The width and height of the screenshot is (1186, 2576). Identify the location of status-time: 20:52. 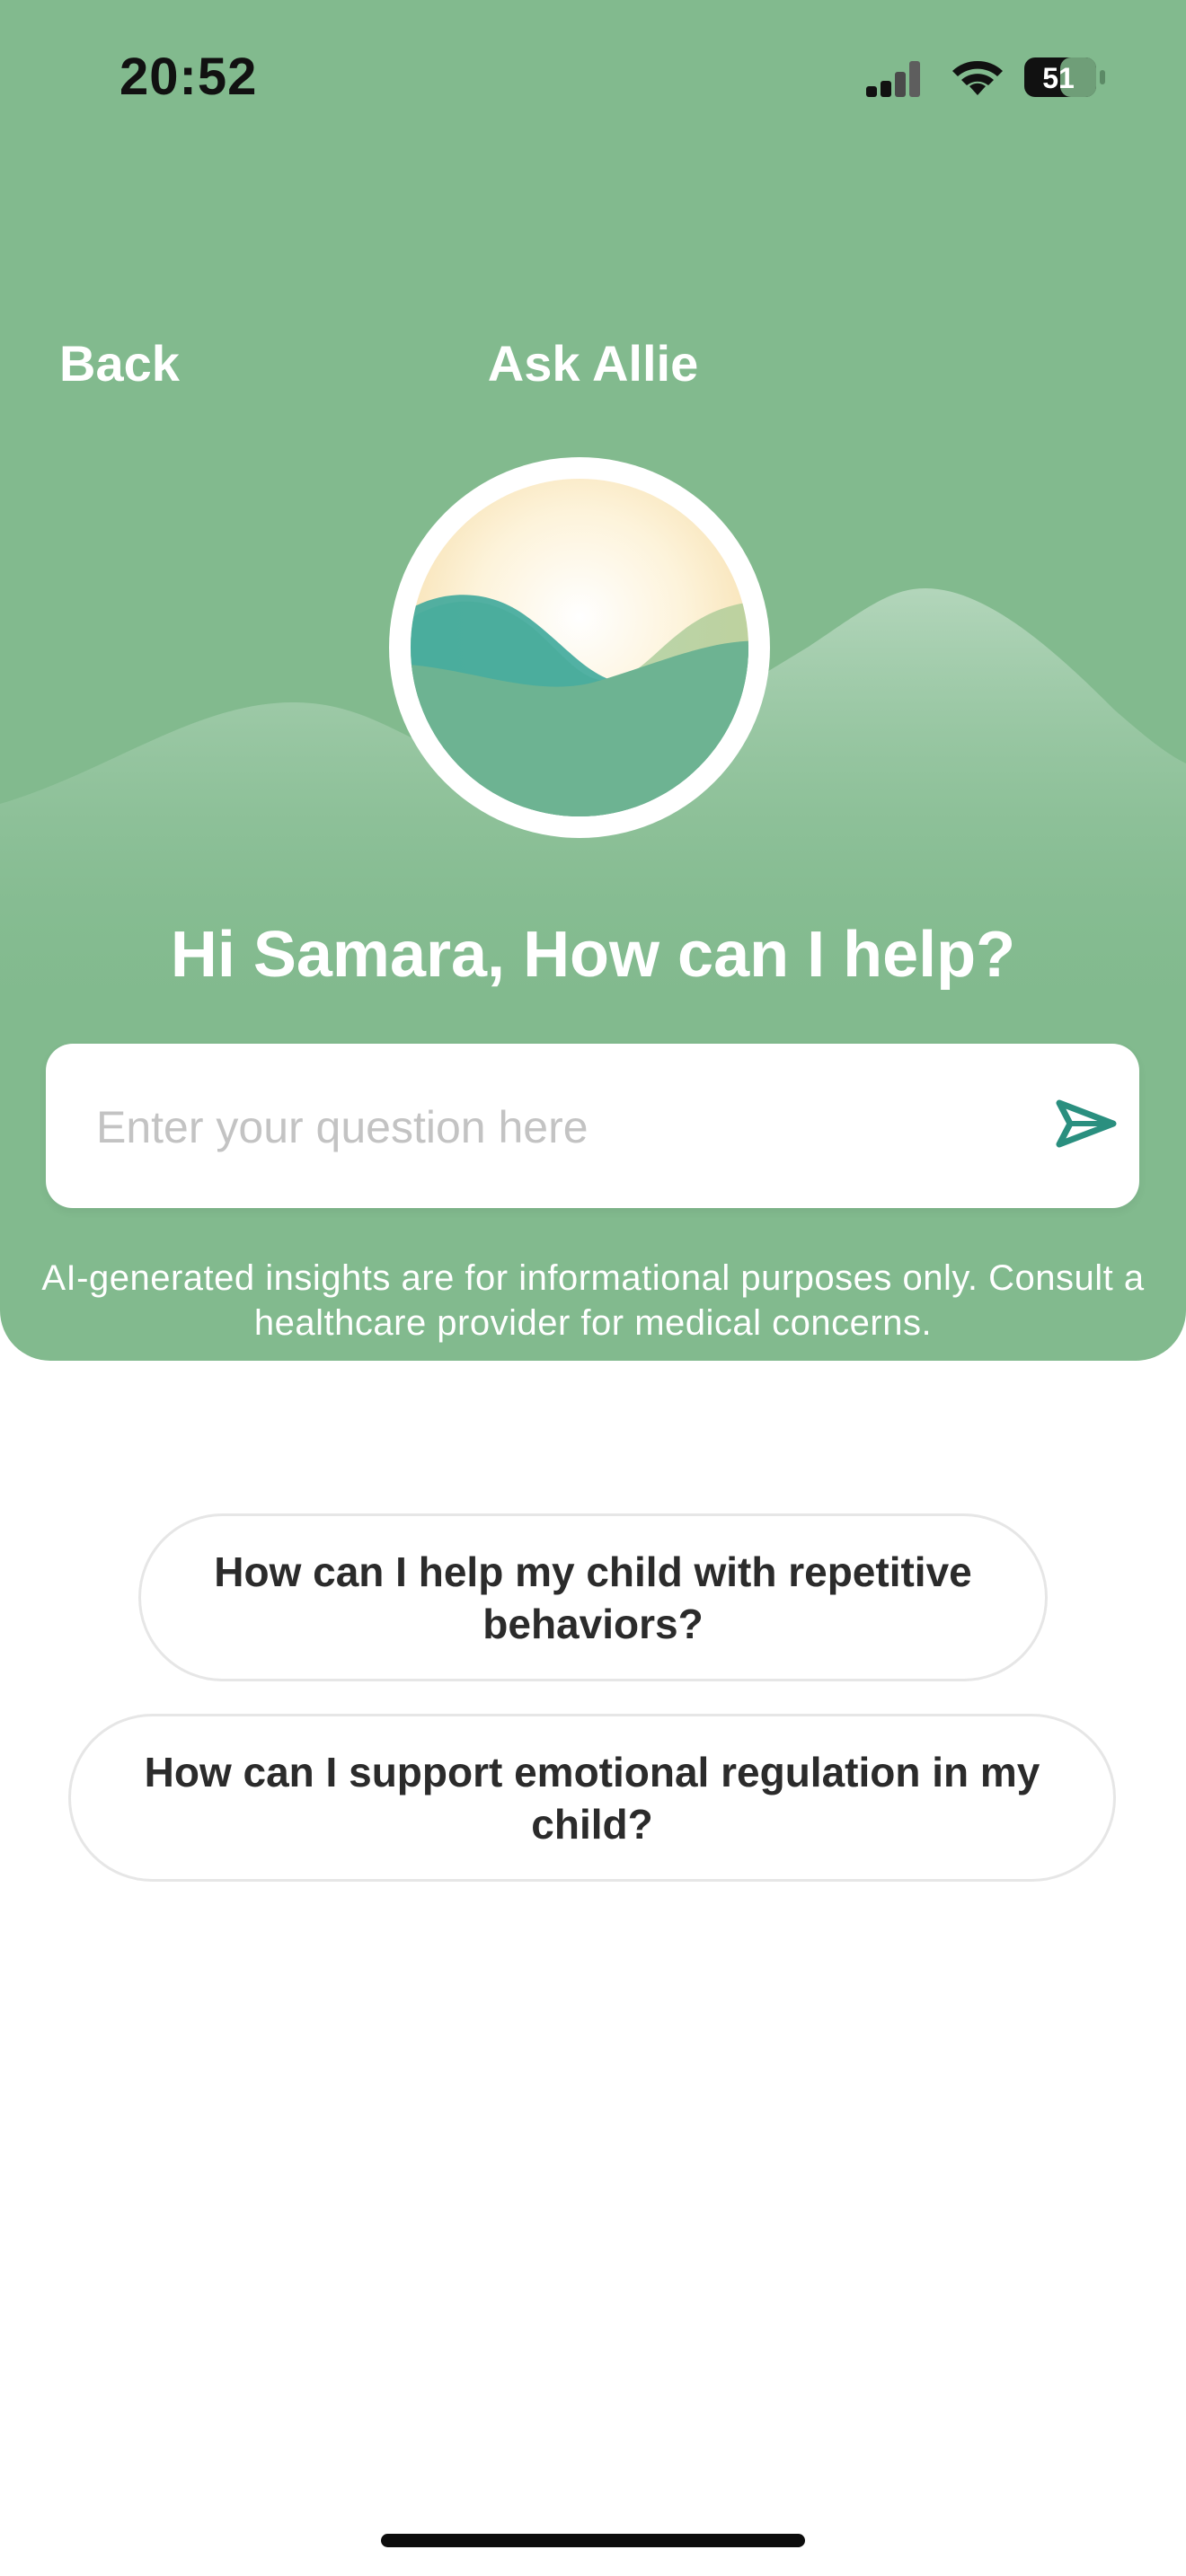
(188, 77).